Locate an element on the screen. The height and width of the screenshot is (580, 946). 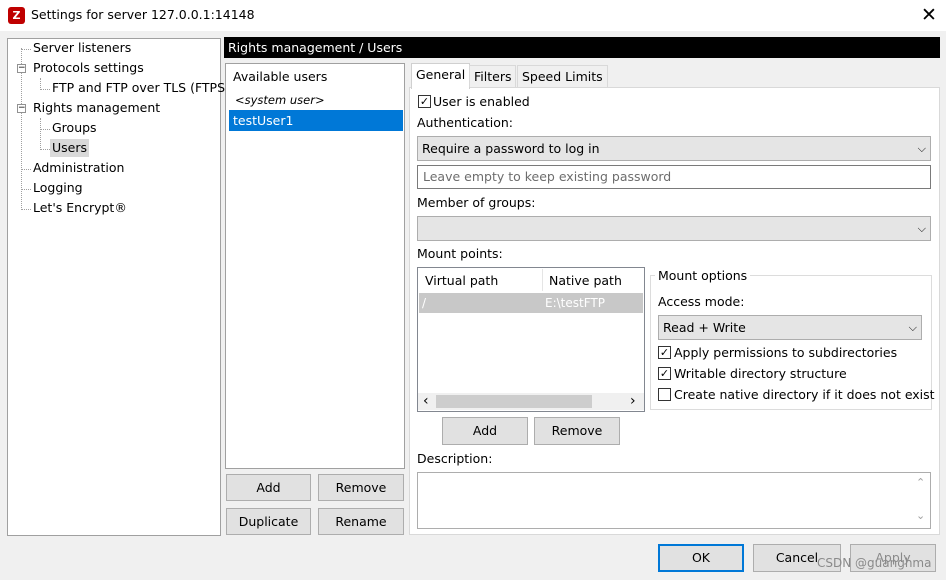
tree-item-groups: Groups is located at coordinates (74, 128).